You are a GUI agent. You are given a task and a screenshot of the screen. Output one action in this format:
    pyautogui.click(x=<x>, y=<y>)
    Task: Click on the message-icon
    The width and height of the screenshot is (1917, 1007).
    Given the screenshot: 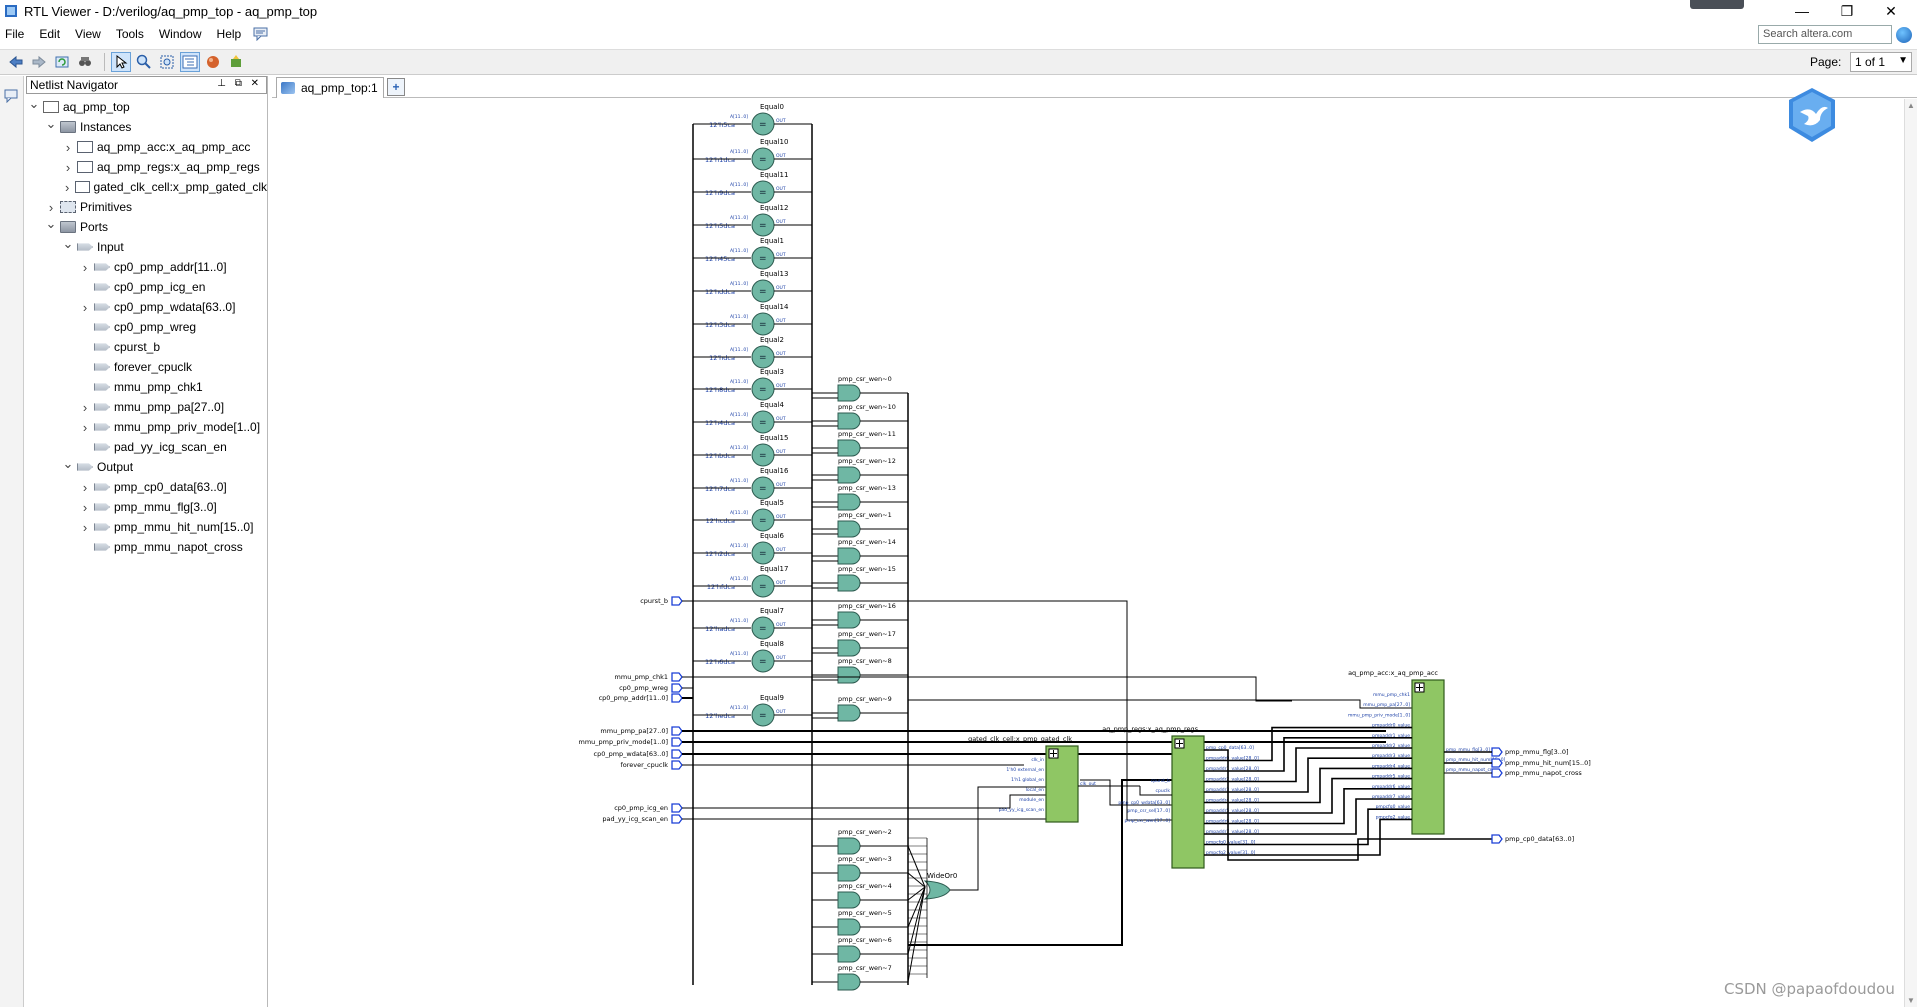 What is the action you would take?
    pyautogui.click(x=11, y=96)
    